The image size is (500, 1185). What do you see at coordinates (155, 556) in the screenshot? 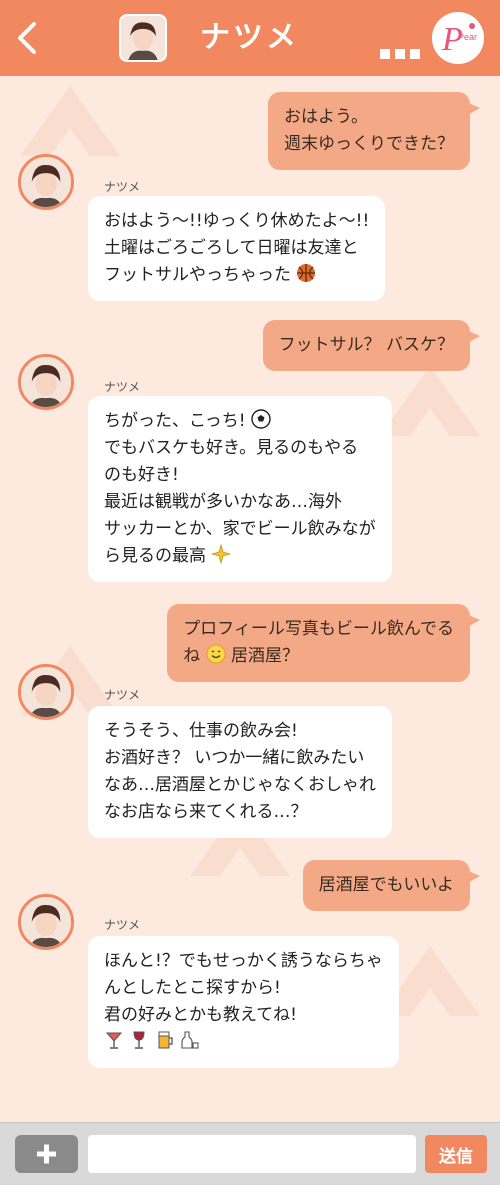
I see `message-text: ら見るの最高` at bounding box center [155, 556].